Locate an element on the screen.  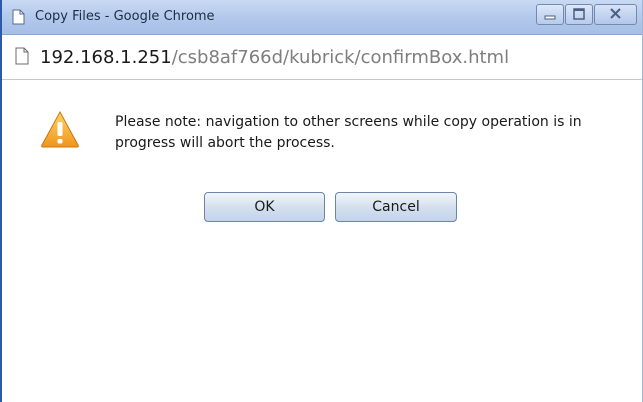
cancel-button: Cancel is located at coordinates (396, 207).